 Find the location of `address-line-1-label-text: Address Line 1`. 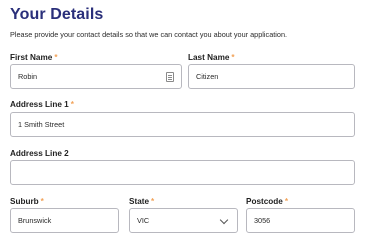

address-line-1-label-text: Address Line 1 is located at coordinates (39, 104).